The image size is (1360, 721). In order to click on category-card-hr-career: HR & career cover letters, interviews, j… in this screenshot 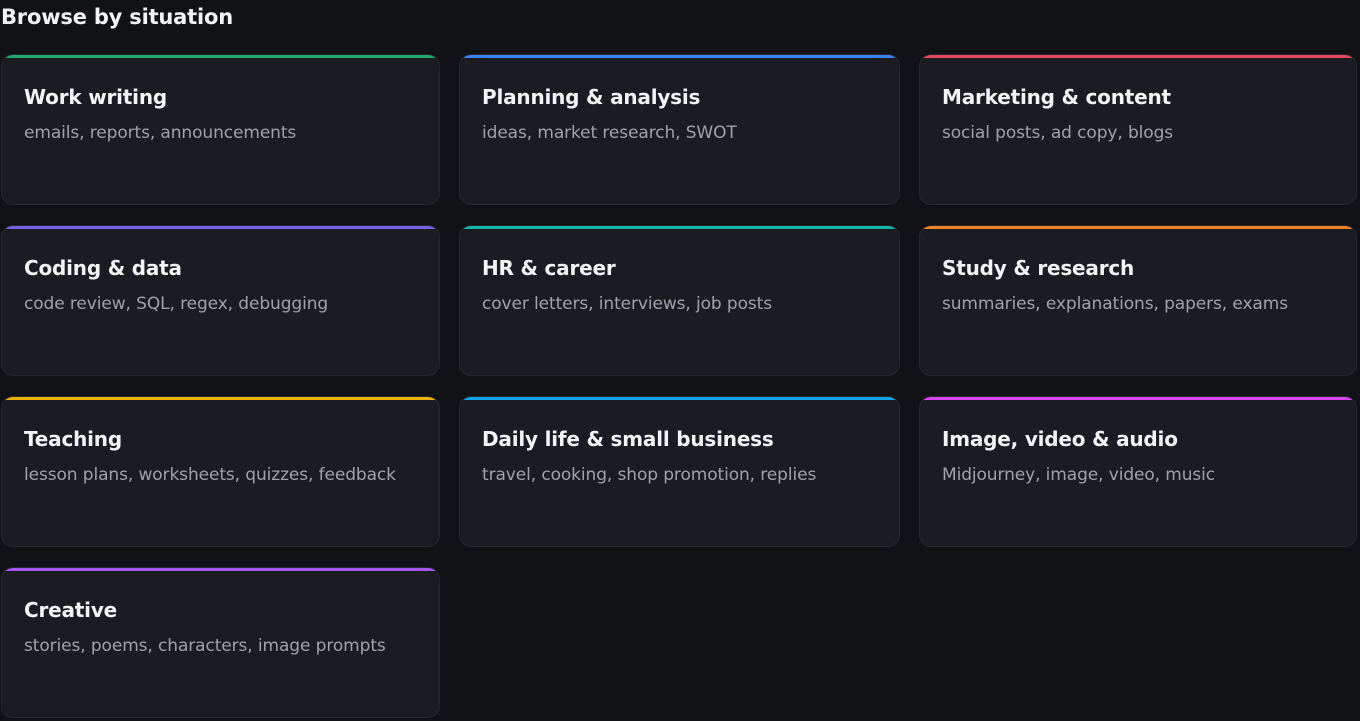, I will do `click(679, 300)`.